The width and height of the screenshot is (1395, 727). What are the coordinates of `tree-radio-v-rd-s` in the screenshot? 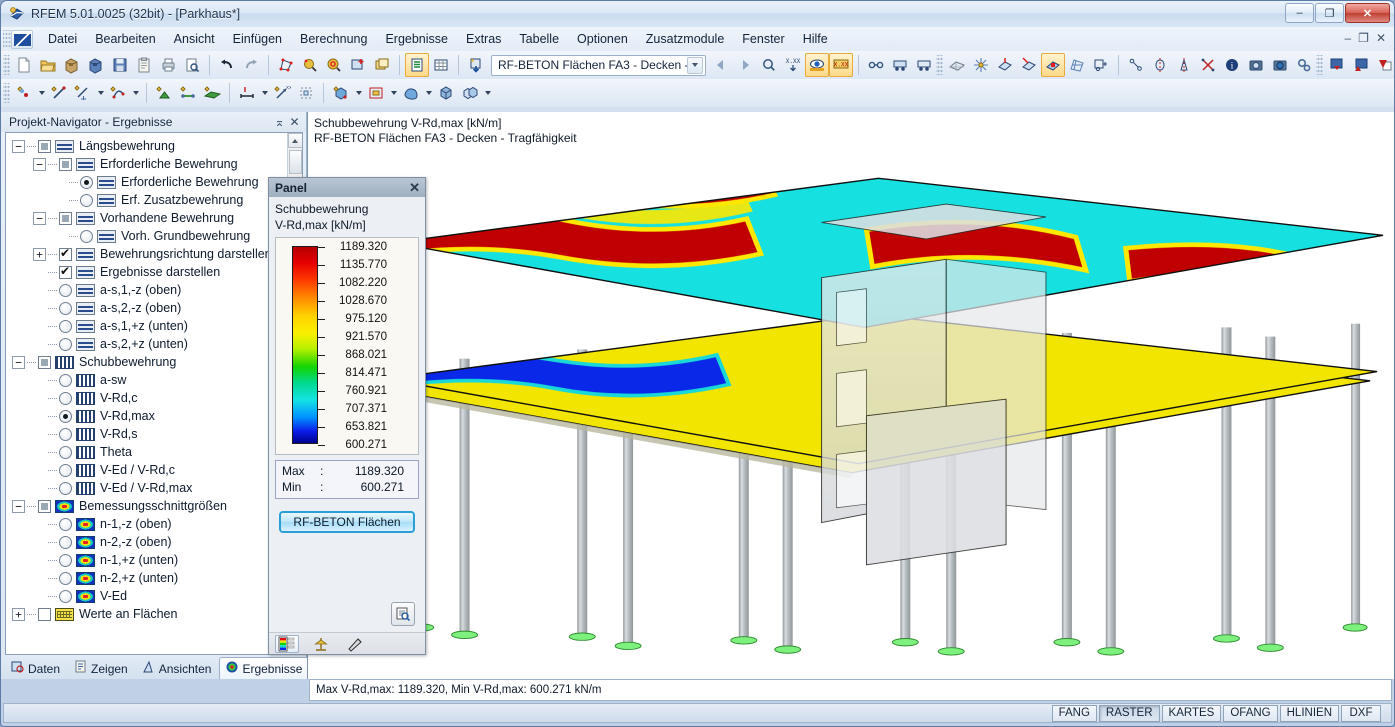 It's located at (65, 434).